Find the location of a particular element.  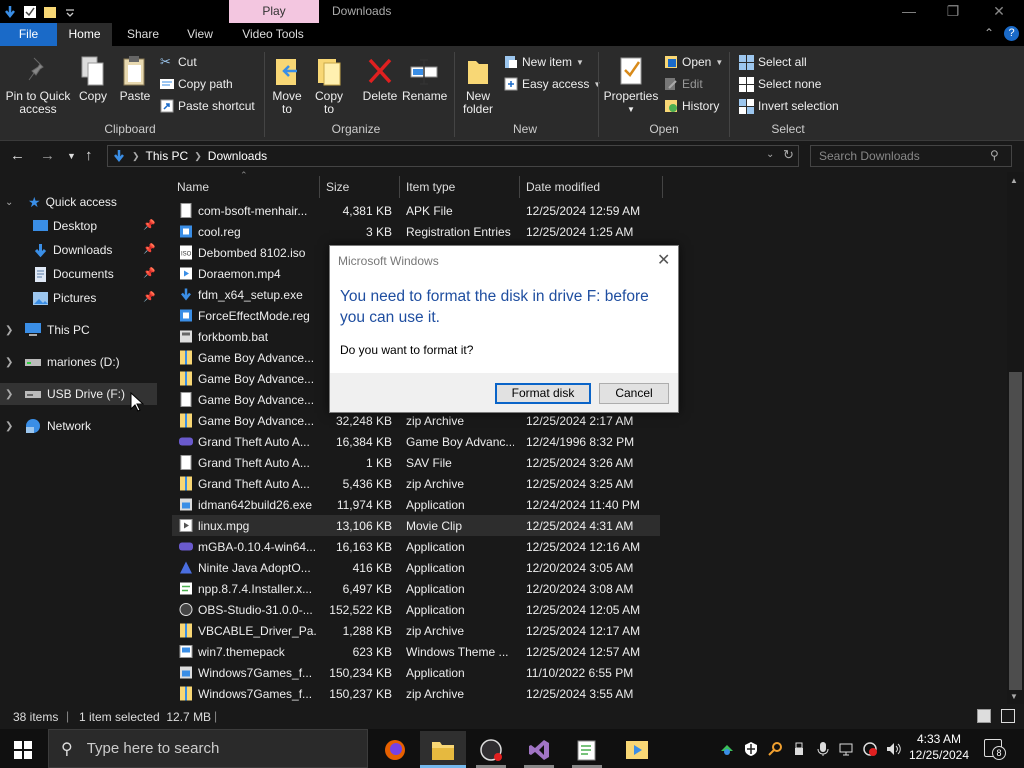

delete-button: Delete is located at coordinates (380, 79).